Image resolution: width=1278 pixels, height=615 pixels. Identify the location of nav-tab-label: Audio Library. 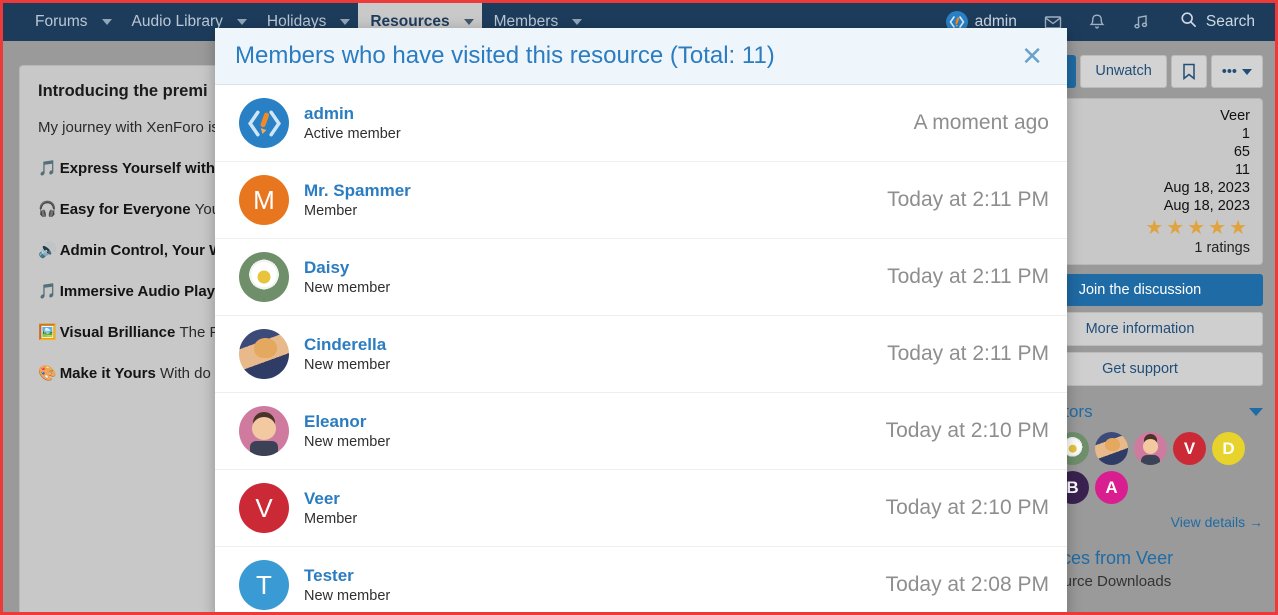
(177, 21).